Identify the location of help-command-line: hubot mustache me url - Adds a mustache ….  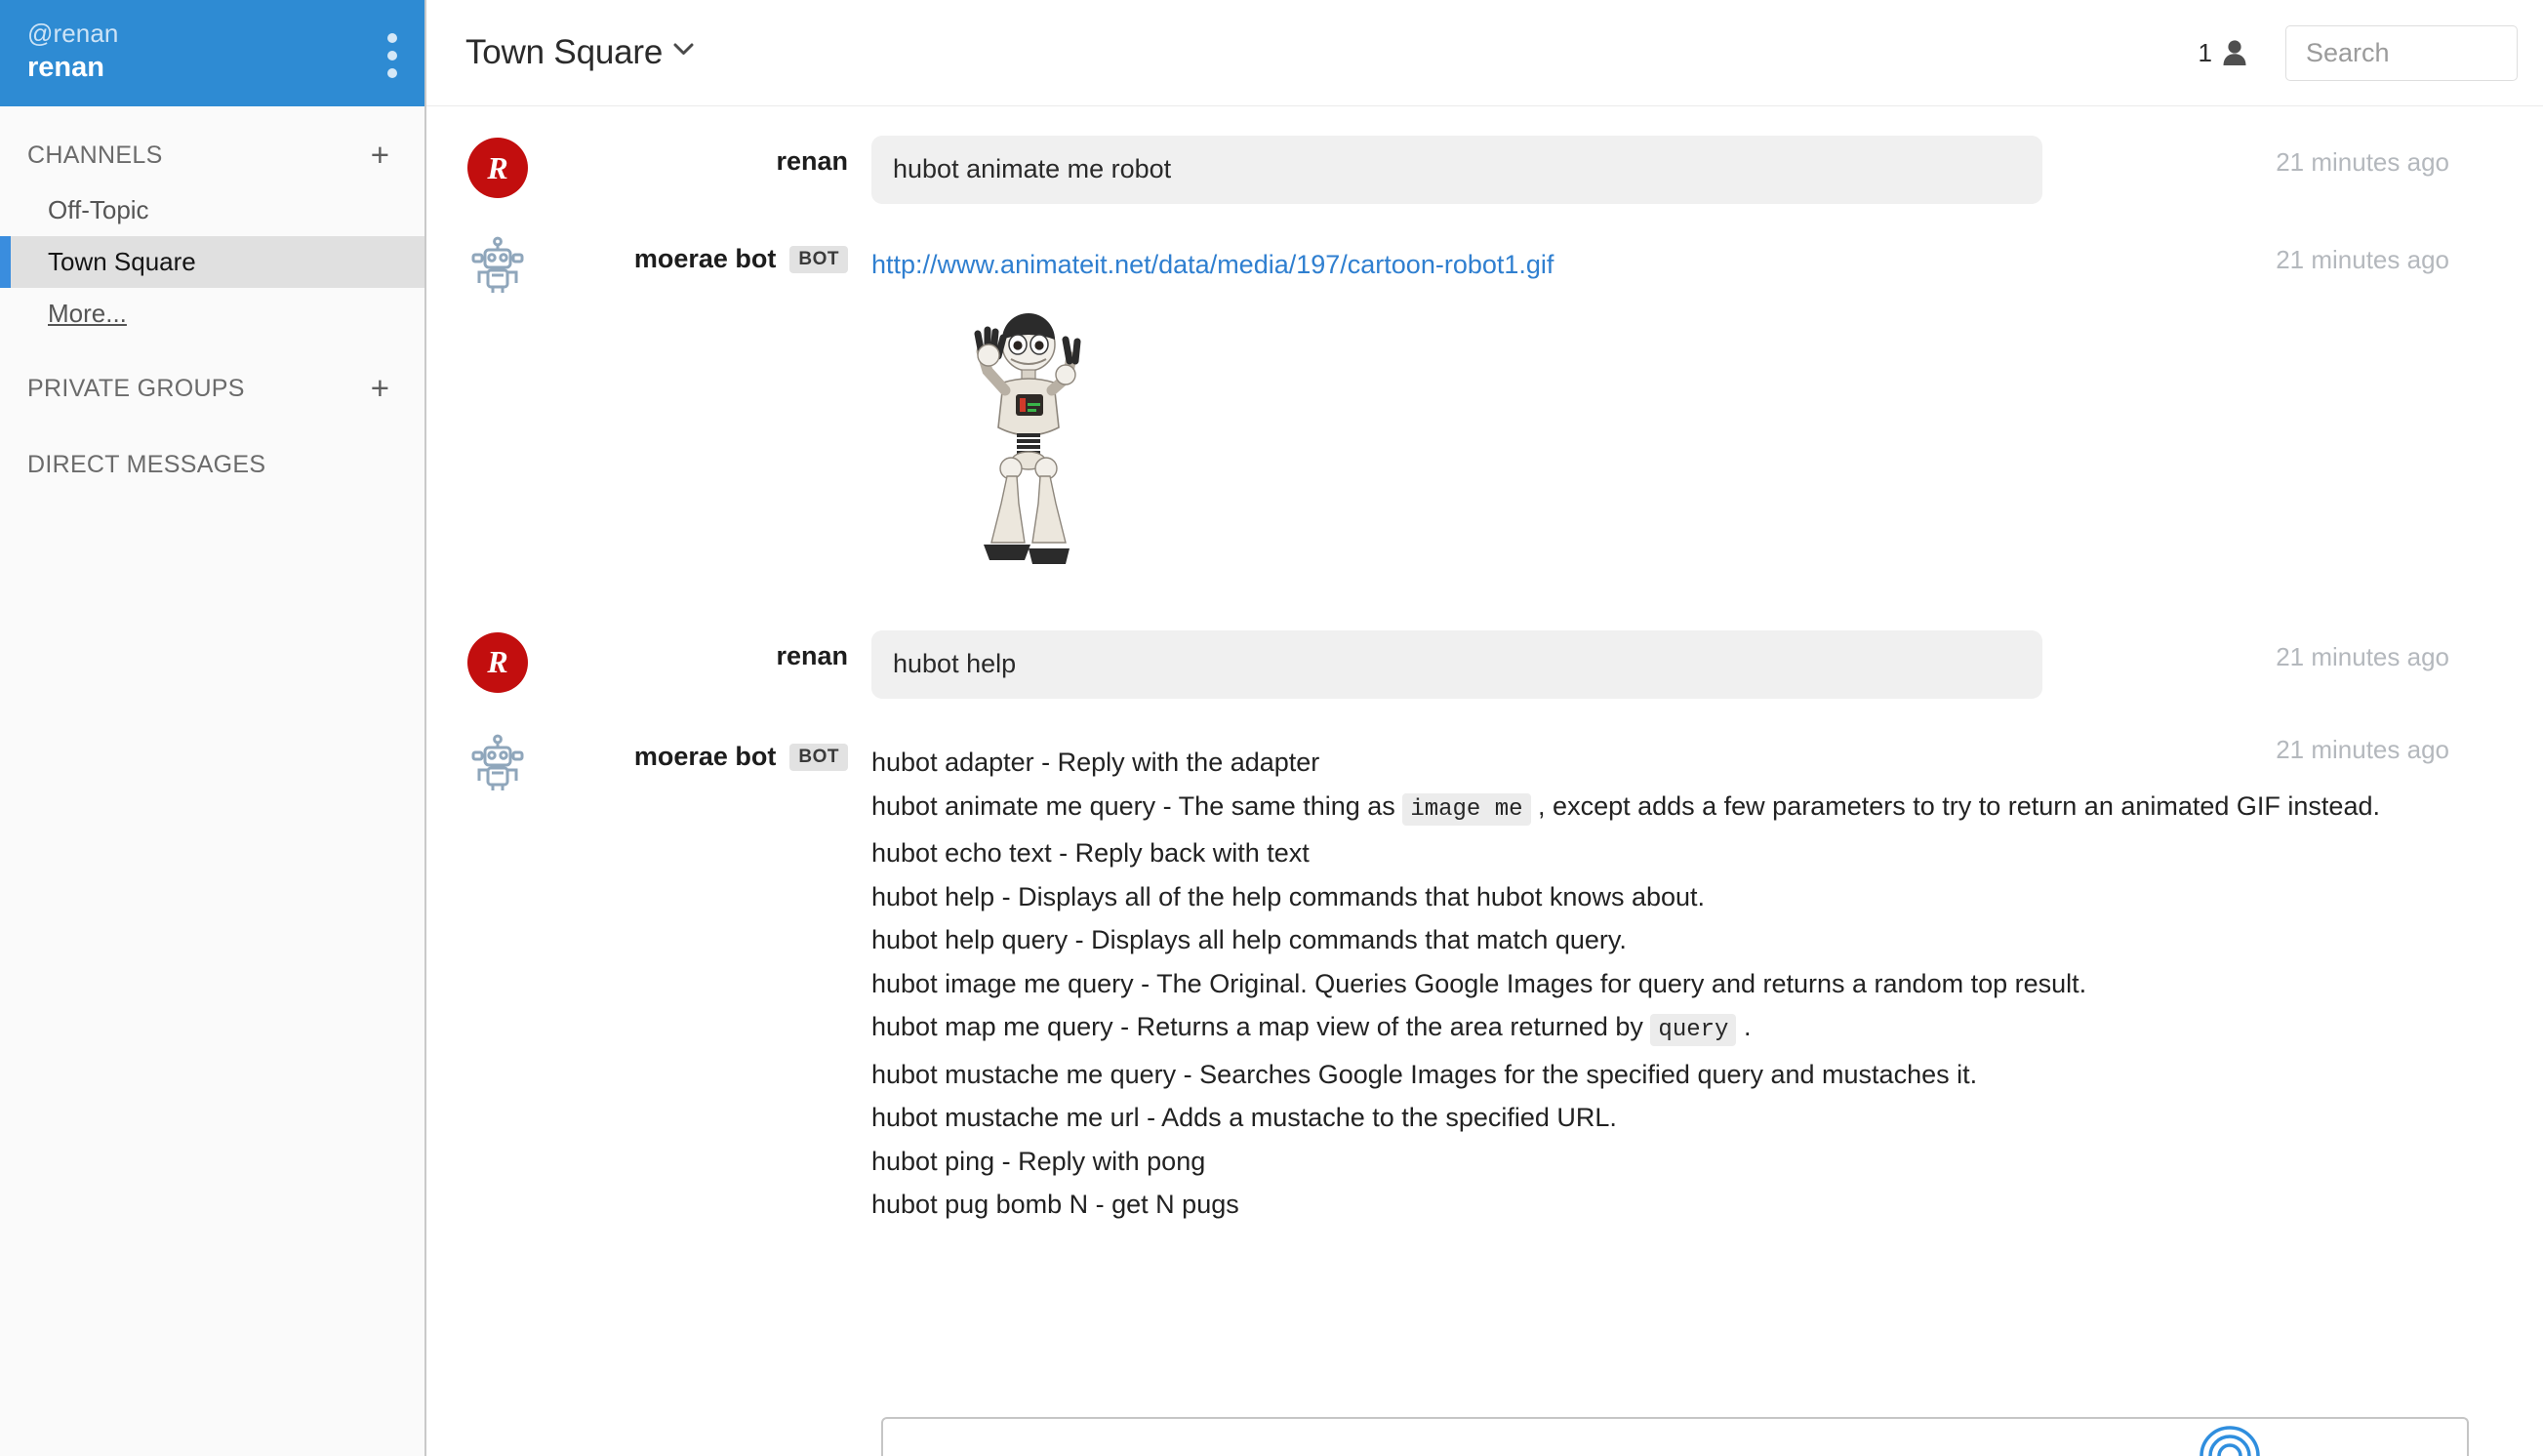
(1244, 1118).